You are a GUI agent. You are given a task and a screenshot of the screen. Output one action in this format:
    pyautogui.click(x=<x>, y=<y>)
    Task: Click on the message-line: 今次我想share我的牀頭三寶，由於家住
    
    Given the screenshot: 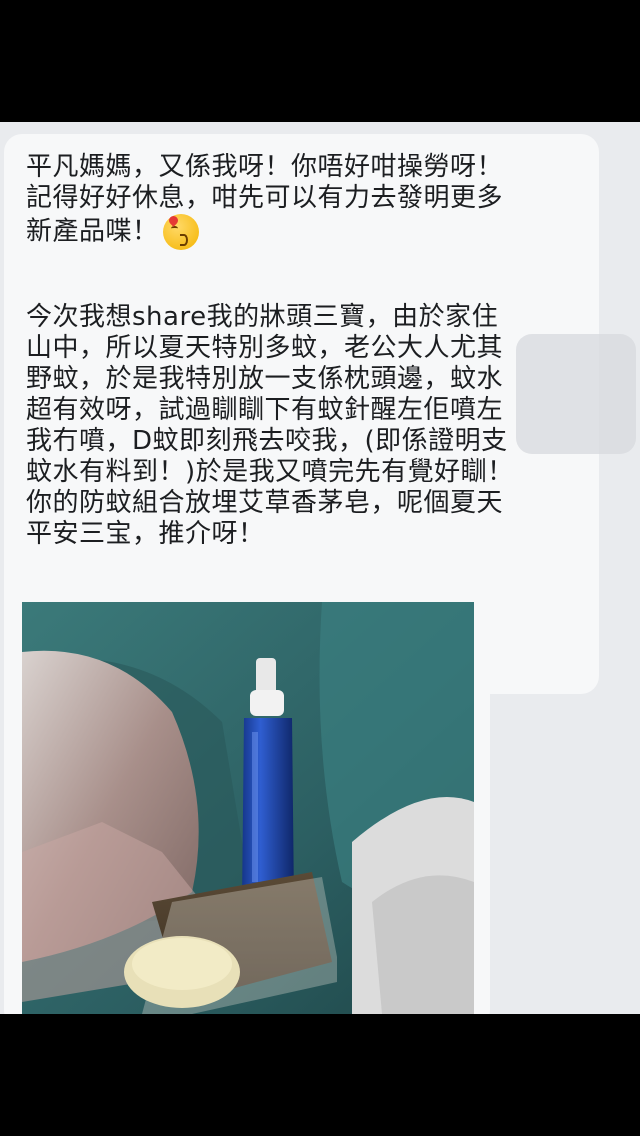 What is the action you would take?
    pyautogui.click(x=262, y=317)
    